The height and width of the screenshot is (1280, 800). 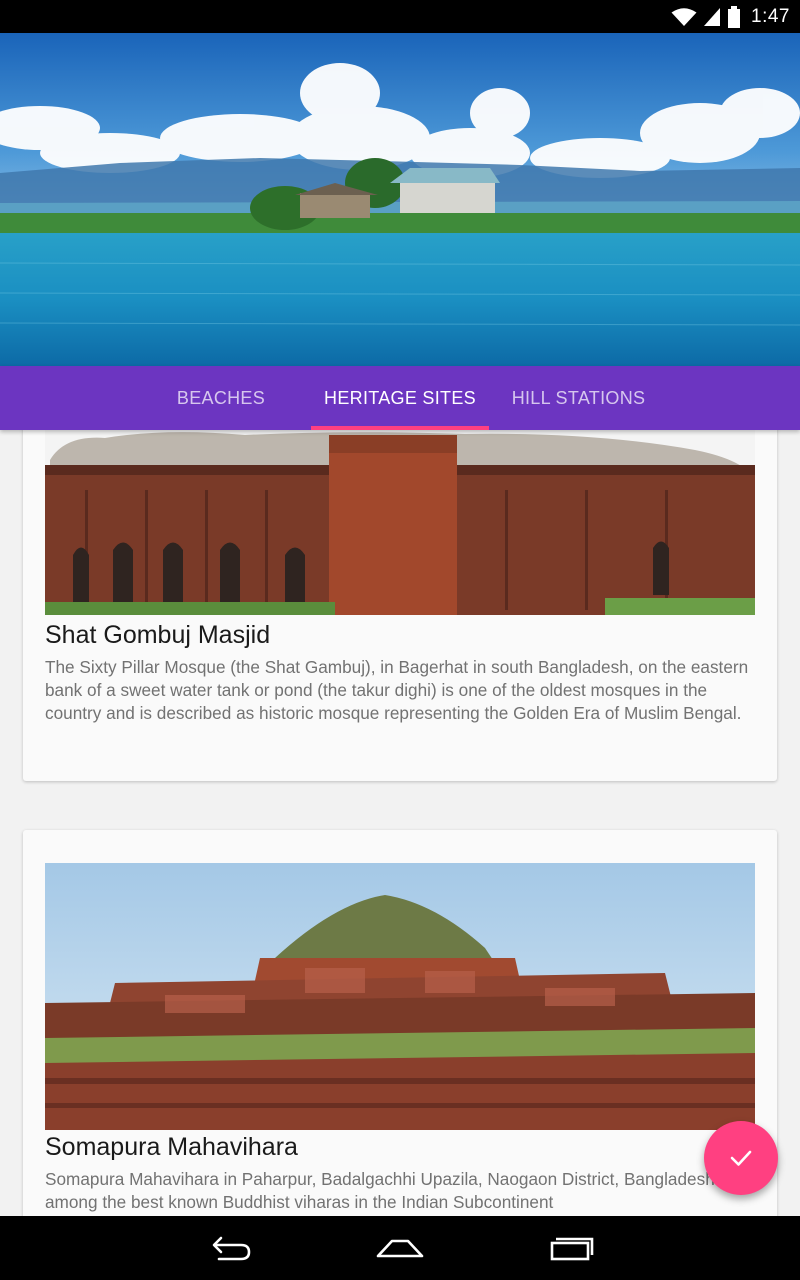 I want to click on wifi-icon, so click(x=684, y=16).